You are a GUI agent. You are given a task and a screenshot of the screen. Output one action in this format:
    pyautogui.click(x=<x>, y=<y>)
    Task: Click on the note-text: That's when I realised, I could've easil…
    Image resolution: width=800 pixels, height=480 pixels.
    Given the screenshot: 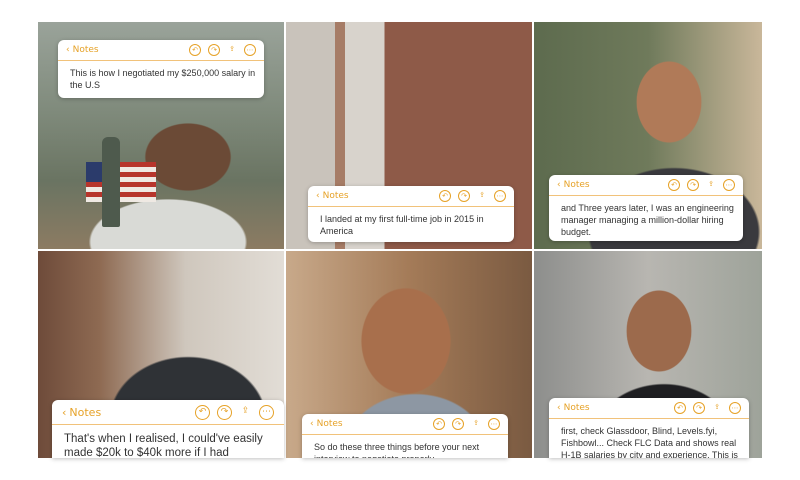 What is the action you would take?
    pyautogui.click(x=163, y=445)
    